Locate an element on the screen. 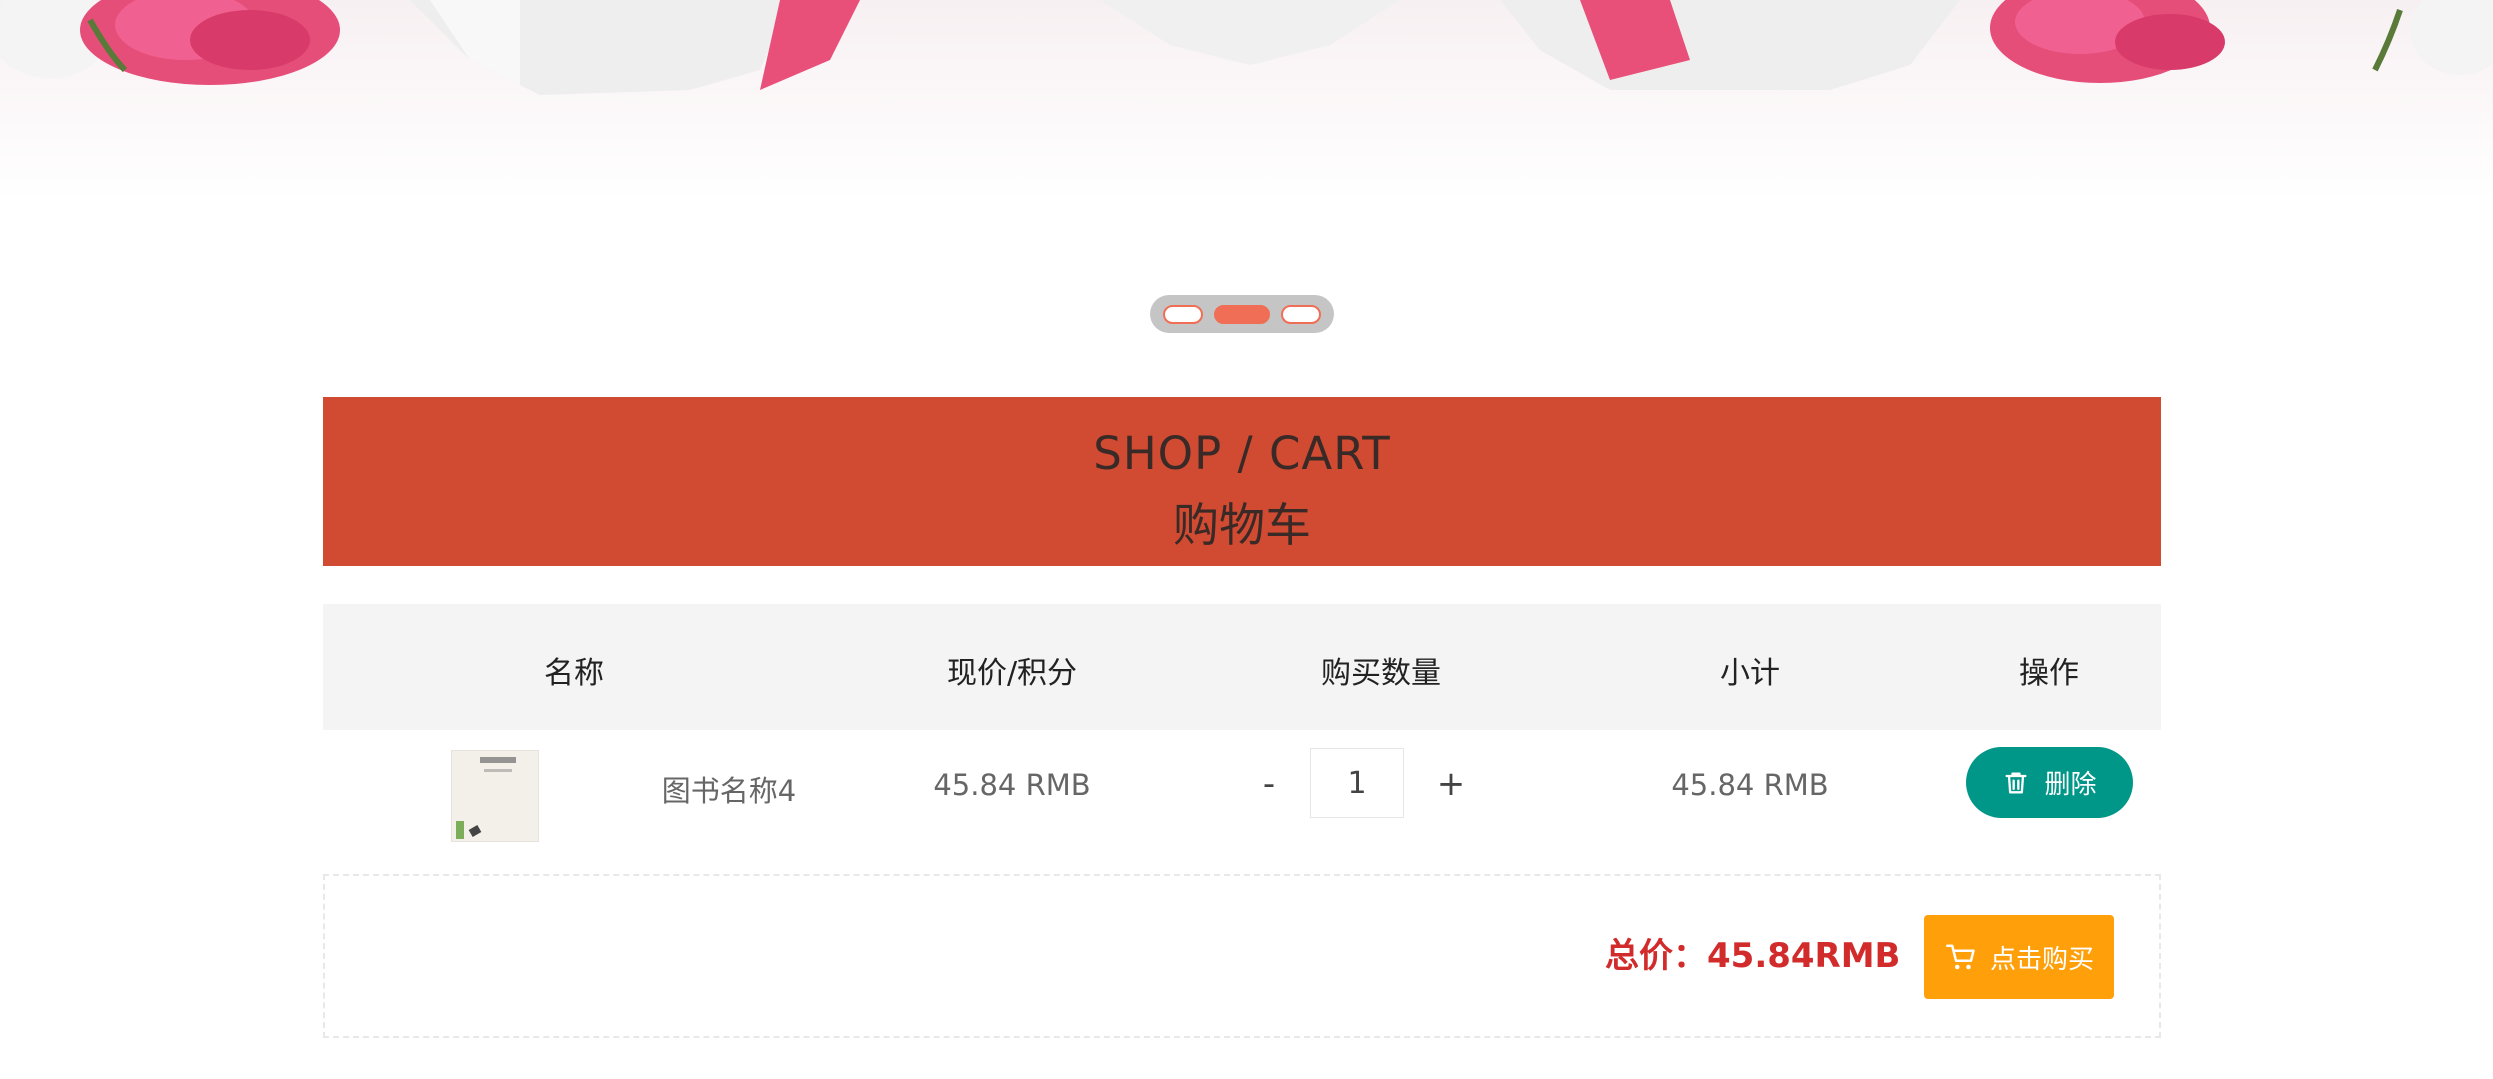 This screenshot has width=2493, height=1079. cart-icon is located at coordinates (1960, 957).